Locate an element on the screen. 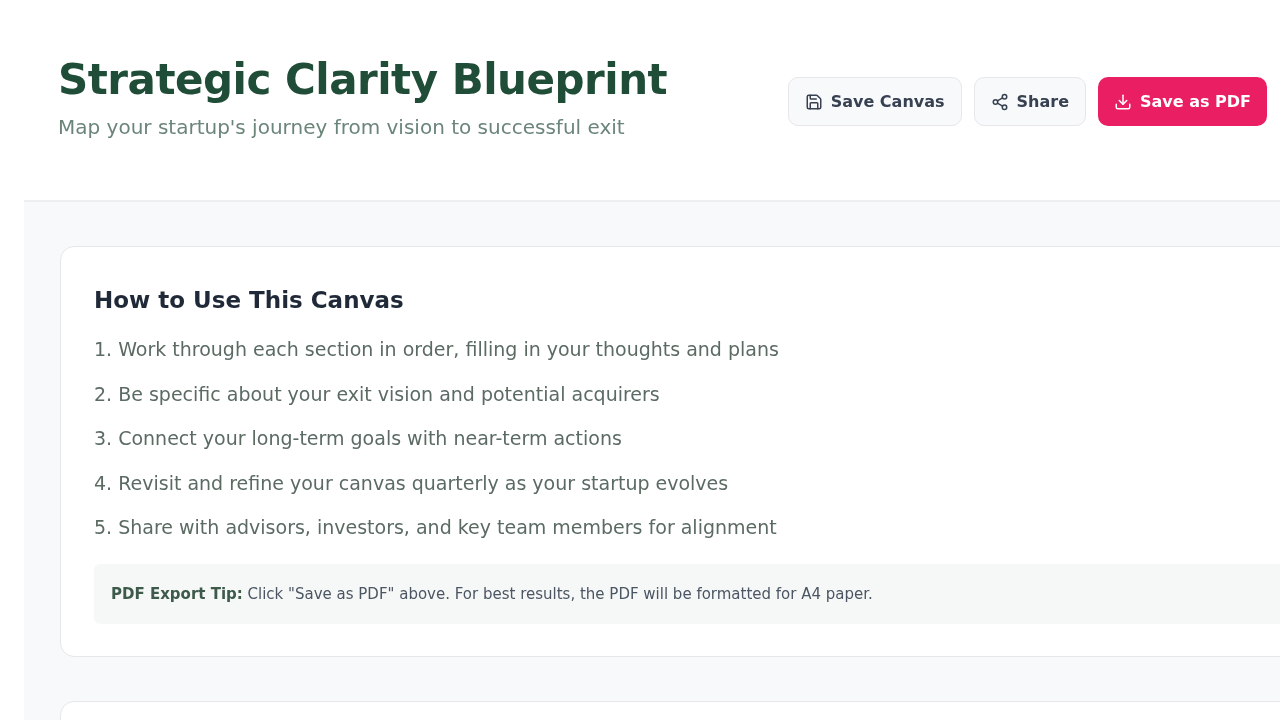 The image size is (1280, 720). instruction-step: 4. Revisit and refine your canvas quarterly as your startup evolves is located at coordinates (687, 483).